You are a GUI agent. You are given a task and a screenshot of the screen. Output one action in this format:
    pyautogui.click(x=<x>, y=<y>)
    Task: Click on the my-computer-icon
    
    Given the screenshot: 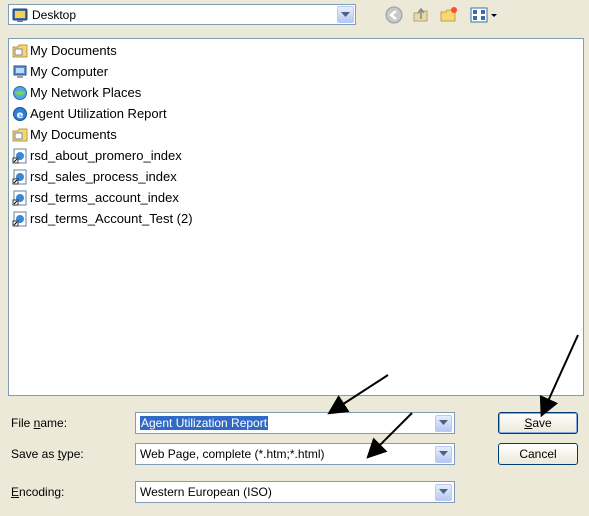 What is the action you would take?
    pyautogui.click(x=20, y=71)
    